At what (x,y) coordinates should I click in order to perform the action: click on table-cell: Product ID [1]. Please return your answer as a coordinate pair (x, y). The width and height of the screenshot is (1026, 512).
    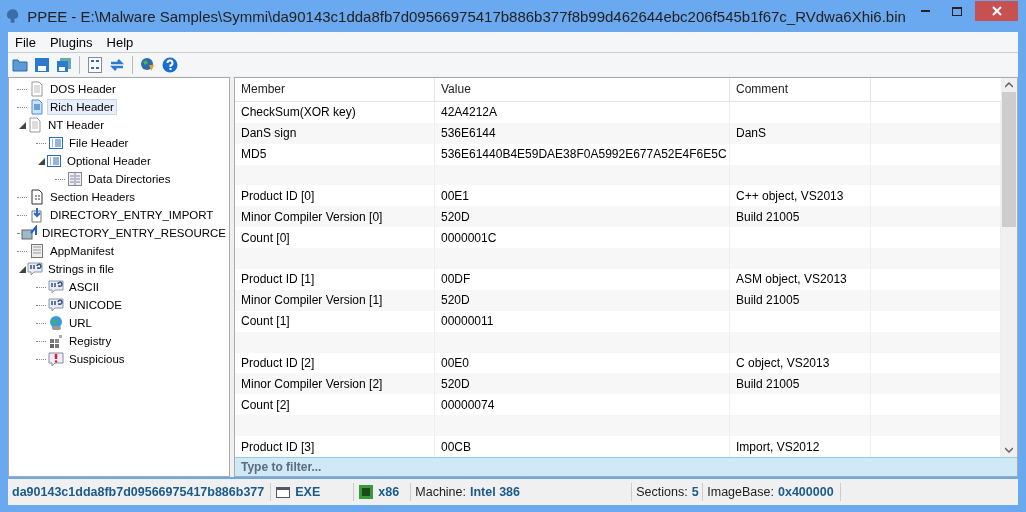
    Looking at the image, I should click on (278, 279).